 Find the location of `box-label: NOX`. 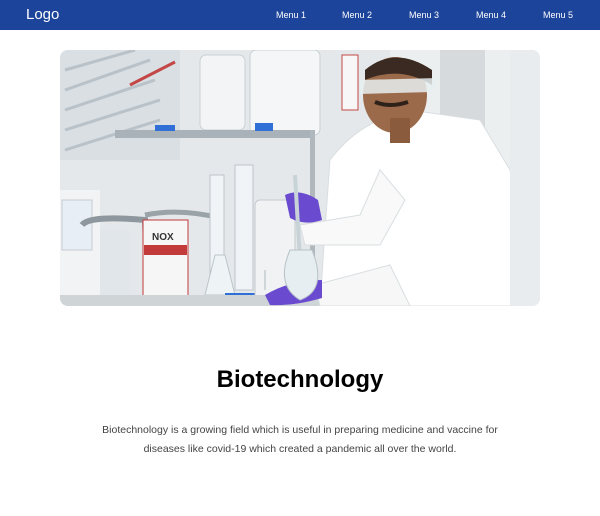

box-label: NOX is located at coordinates (163, 237).